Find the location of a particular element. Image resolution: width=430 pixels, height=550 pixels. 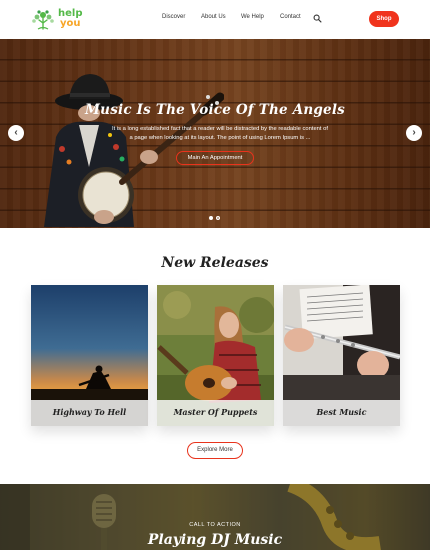

search-icon is located at coordinates (317, 18).